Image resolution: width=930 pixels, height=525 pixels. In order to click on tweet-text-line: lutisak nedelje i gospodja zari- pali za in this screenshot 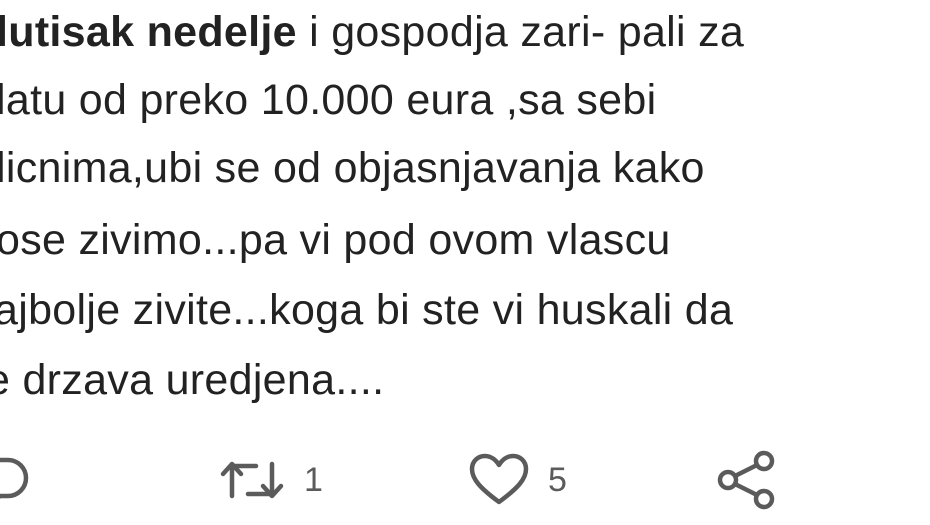, I will do `click(372, 32)`.